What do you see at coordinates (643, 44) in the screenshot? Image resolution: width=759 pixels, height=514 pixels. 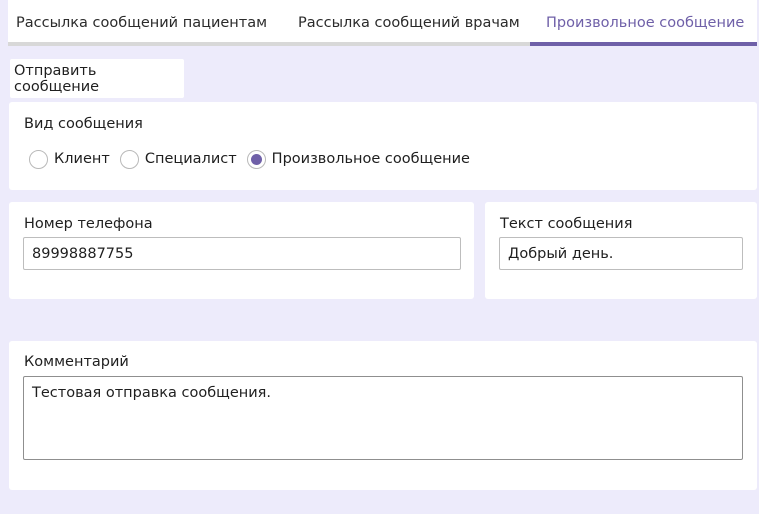 I see `active-tab-indicator` at bounding box center [643, 44].